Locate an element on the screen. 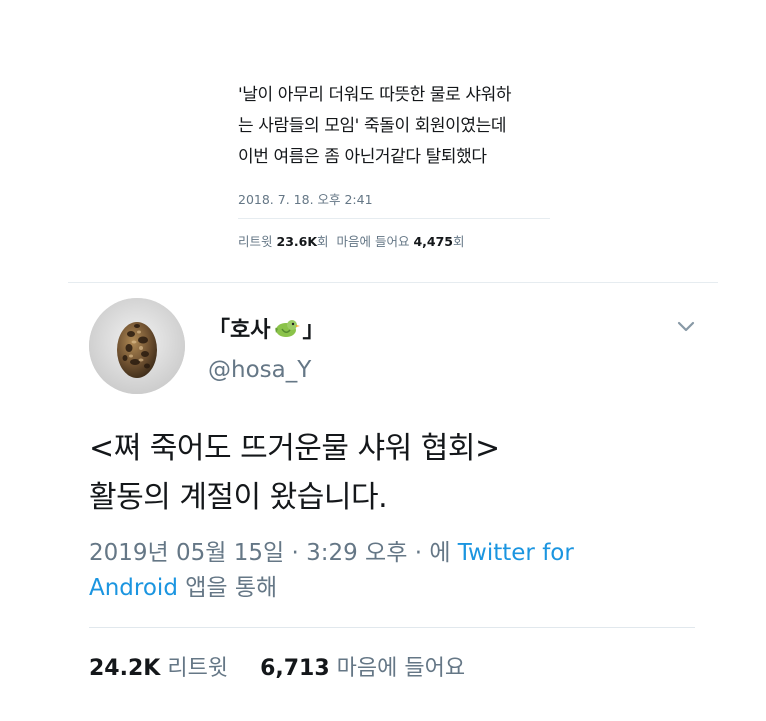 This screenshot has height=721, width=766. chevron-down-icon is located at coordinates (686, 326).